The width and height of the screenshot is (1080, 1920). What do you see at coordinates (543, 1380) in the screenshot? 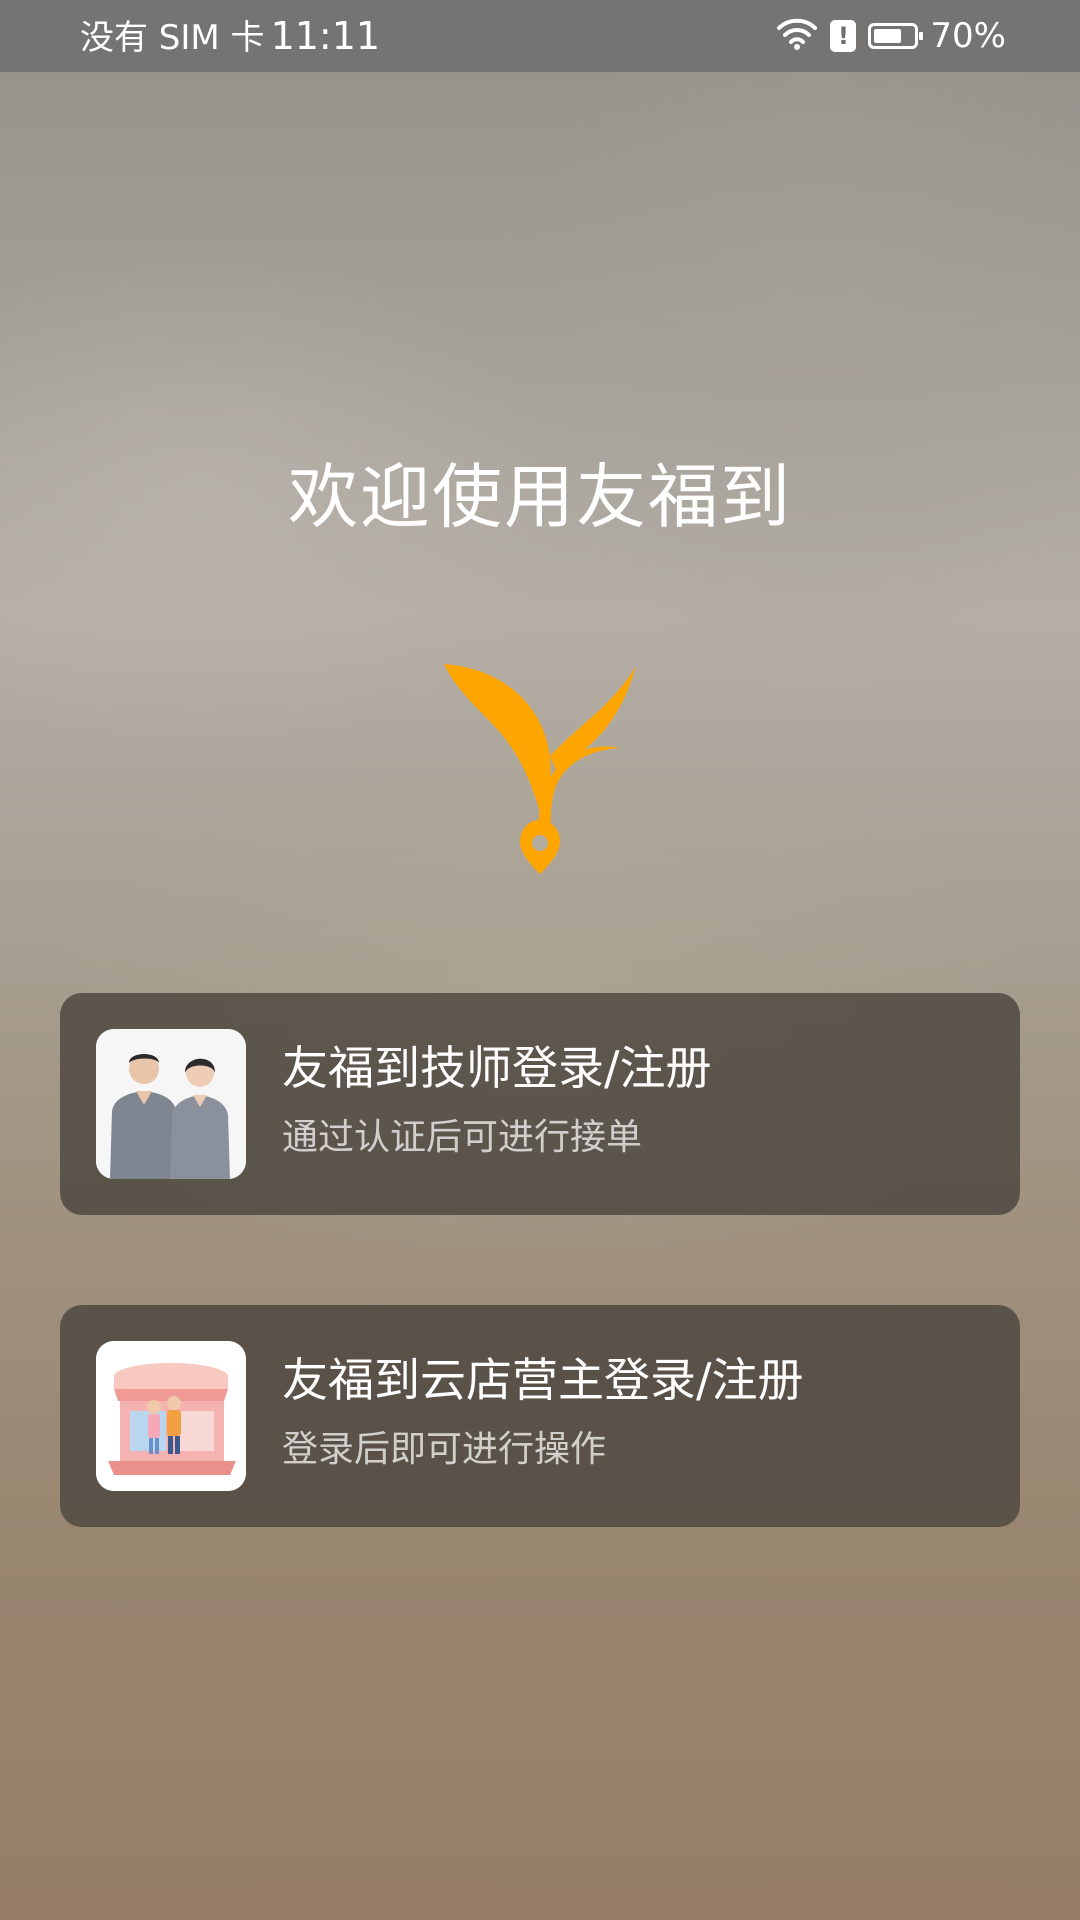
I see `store-owner-login-title: 友福到云店营主登录/注册` at bounding box center [543, 1380].